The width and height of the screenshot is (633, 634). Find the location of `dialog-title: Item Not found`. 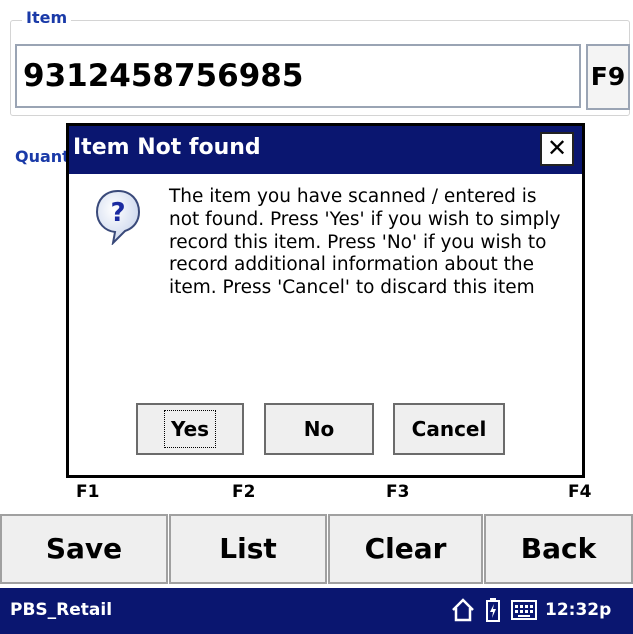

dialog-title: Item Not found is located at coordinates (167, 147).